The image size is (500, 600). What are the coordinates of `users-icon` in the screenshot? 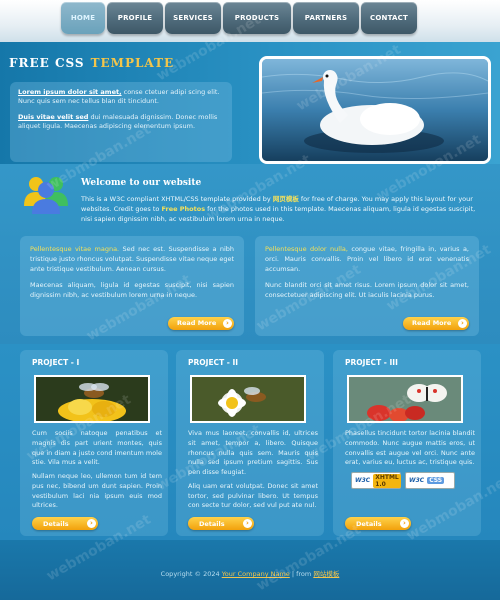 It's located at (46, 195).